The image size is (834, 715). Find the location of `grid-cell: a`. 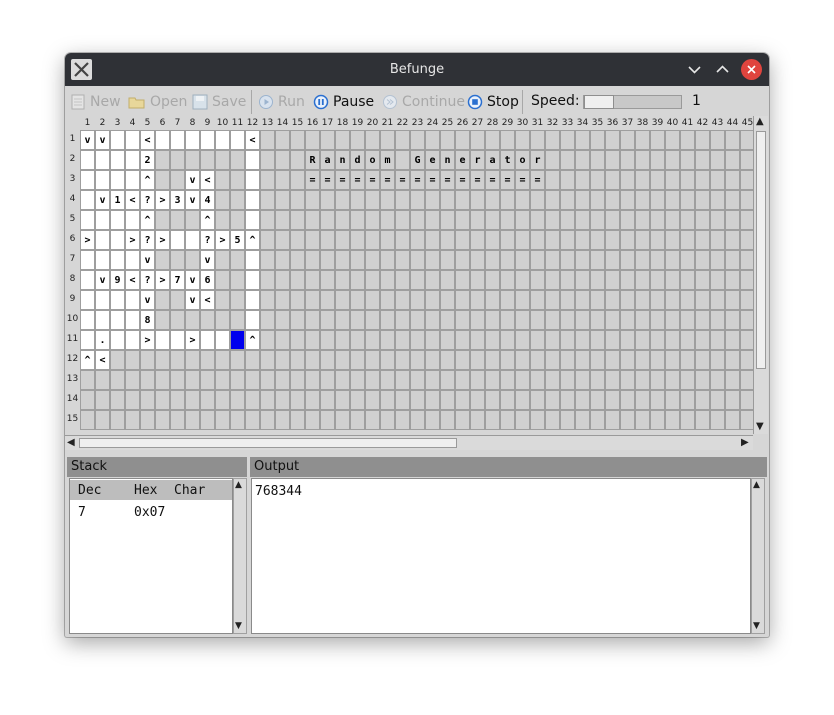

grid-cell: a is located at coordinates (492, 160).